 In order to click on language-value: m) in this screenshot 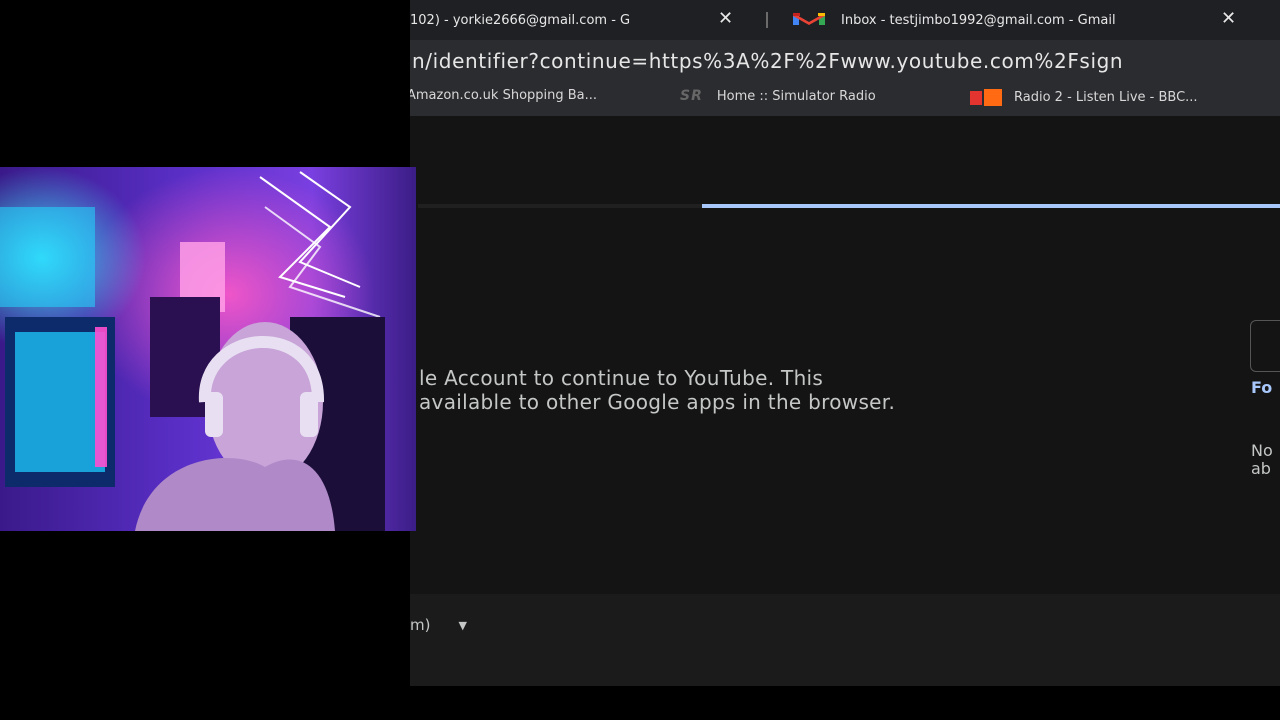, I will do `click(420, 625)`.